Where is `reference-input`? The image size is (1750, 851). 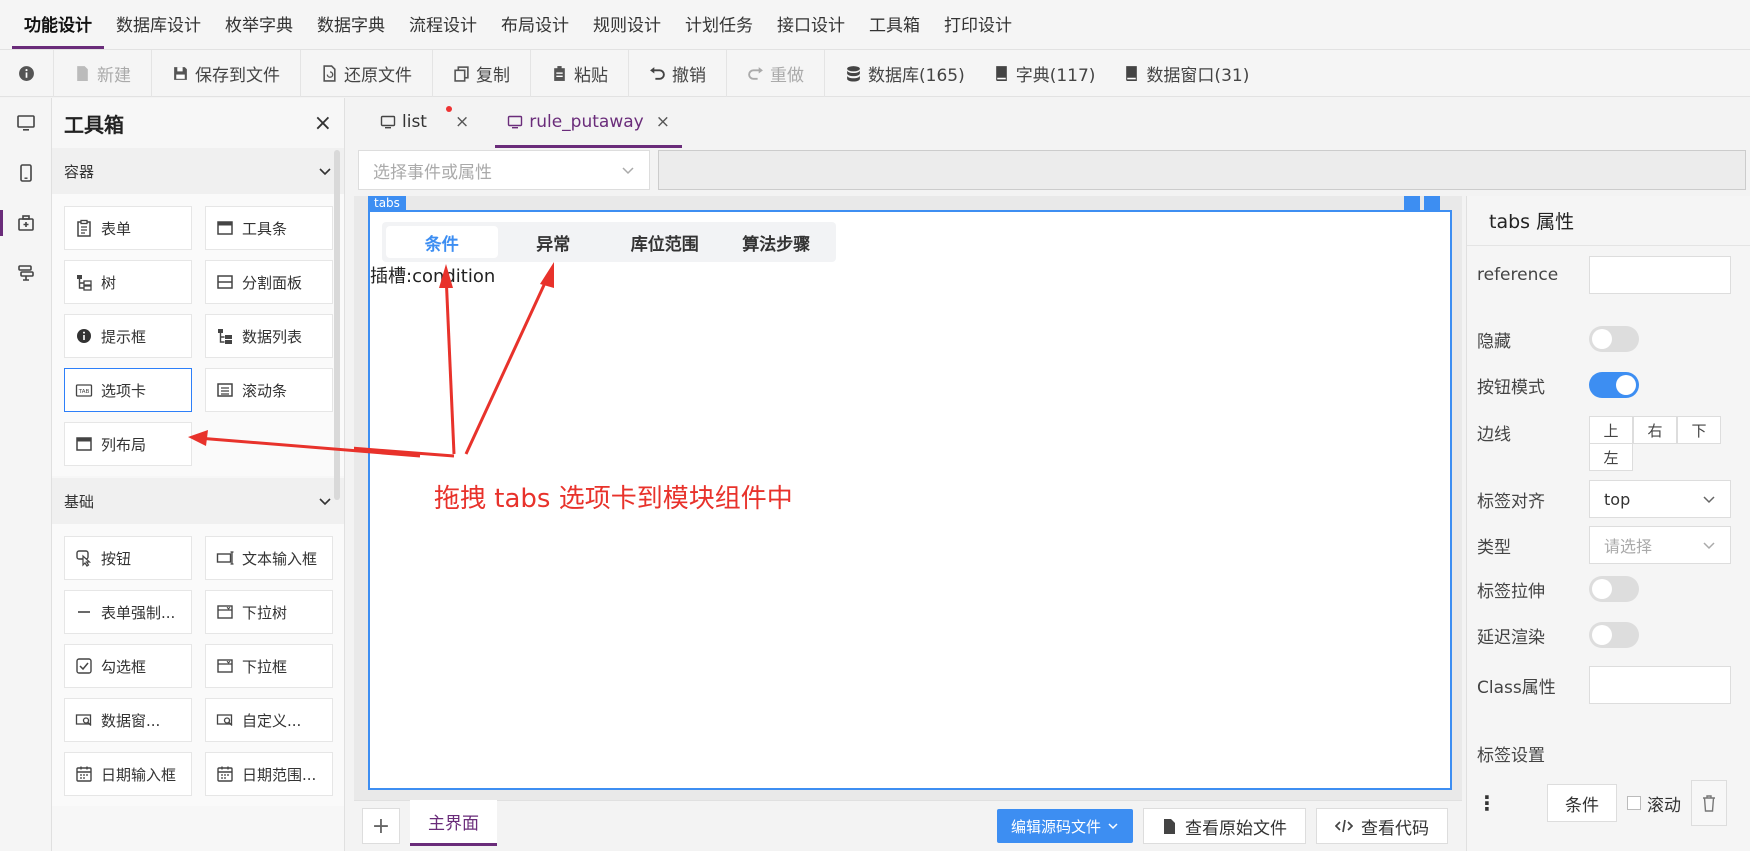
reference-input is located at coordinates (1660, 275).